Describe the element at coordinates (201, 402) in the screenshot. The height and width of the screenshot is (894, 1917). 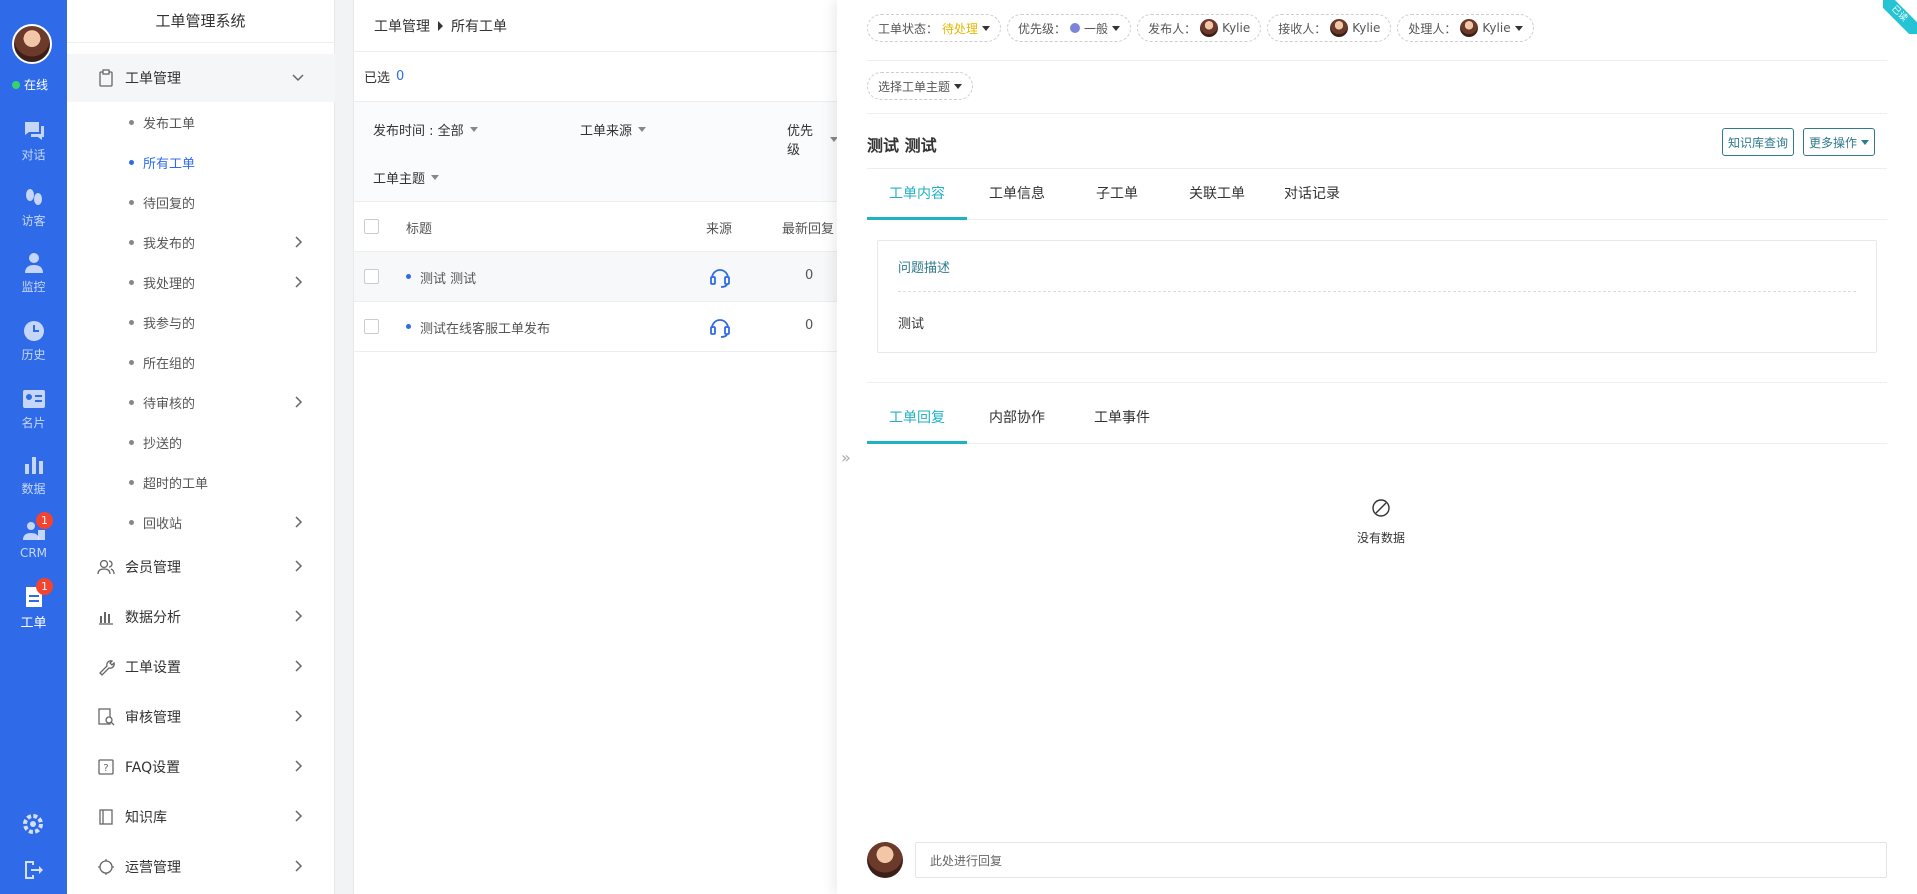
I see `menu-item-pending-review: 待审核的` at that location.